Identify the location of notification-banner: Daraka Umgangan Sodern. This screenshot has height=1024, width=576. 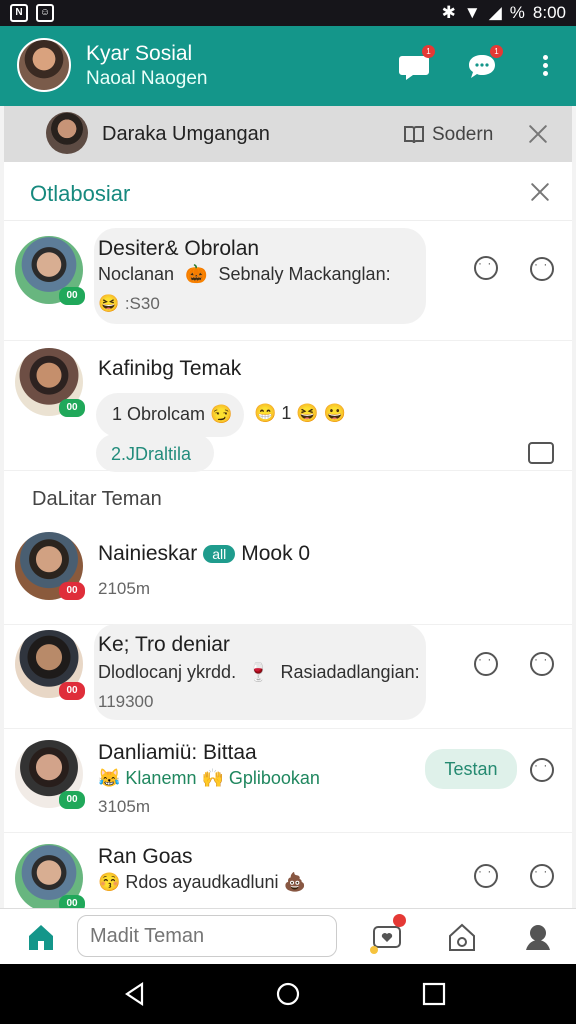
(288, 134).